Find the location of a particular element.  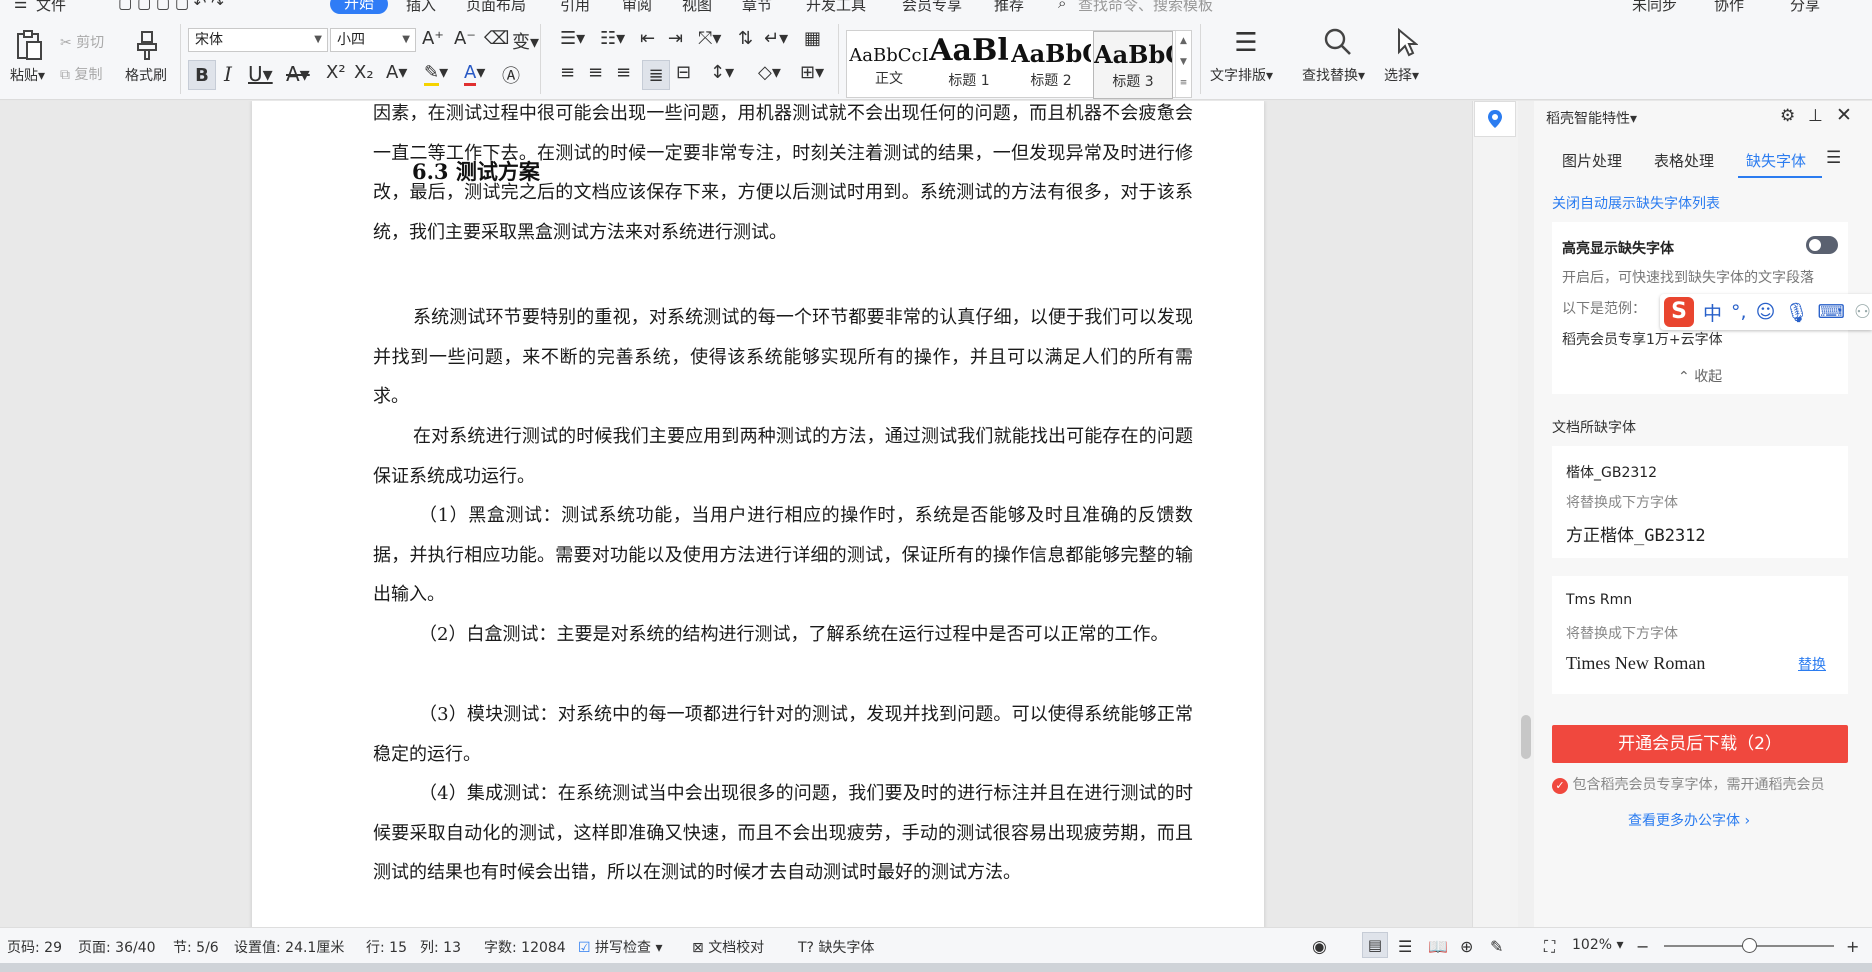

clear-format-icon: ⌫ is located at coordinates (496, 38).